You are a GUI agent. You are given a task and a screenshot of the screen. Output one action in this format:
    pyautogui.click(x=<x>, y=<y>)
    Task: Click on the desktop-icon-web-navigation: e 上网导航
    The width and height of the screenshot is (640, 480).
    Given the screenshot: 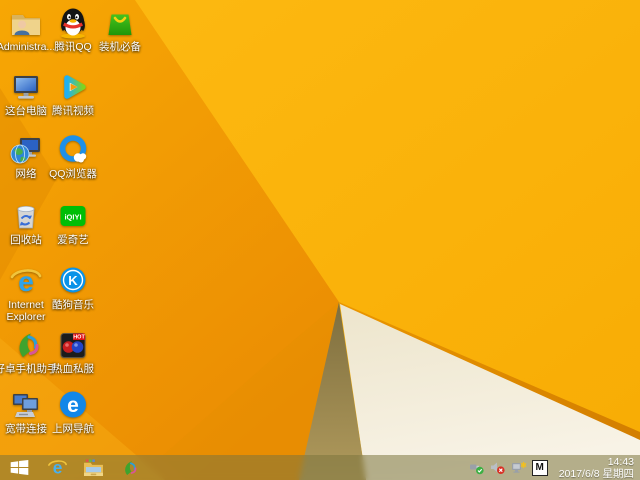 What is the action you would take?
    pyautogui.click(x=73, y=411)
    